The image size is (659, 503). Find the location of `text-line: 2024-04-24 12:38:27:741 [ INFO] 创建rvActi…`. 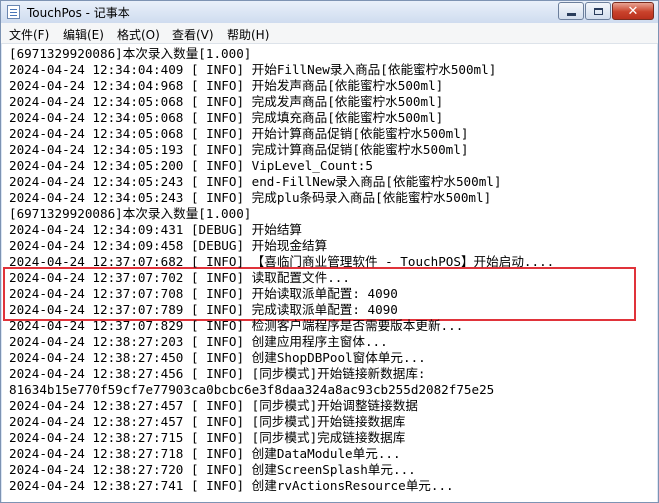

text-line: 2024-04-24 12:38:27:741 [ INFO] 创建rvActi… is located at coordinates (231, 486).